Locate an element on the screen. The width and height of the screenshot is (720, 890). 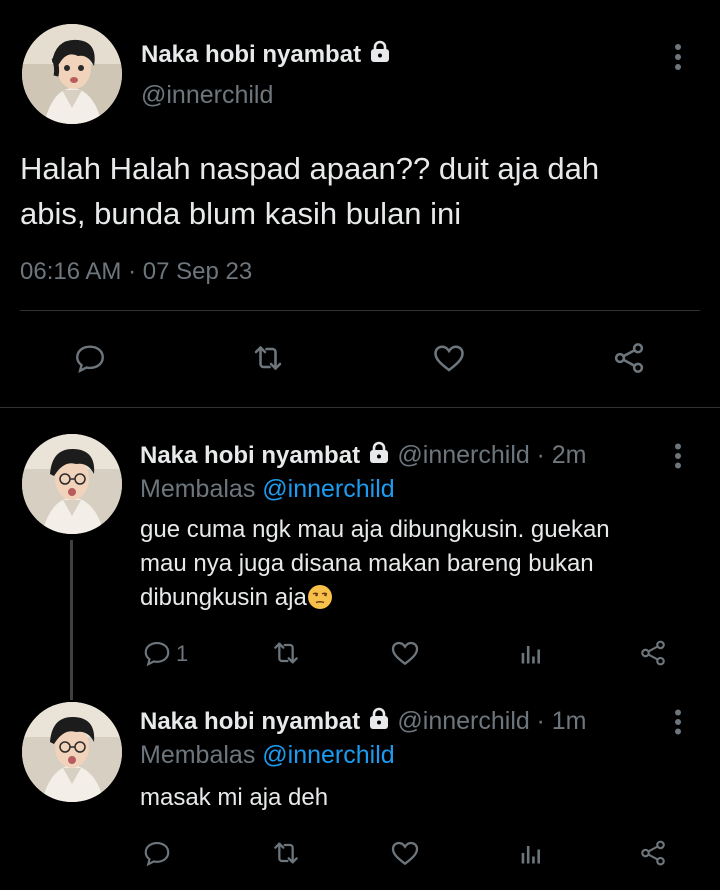
divider is located at coordinates (360, 310).